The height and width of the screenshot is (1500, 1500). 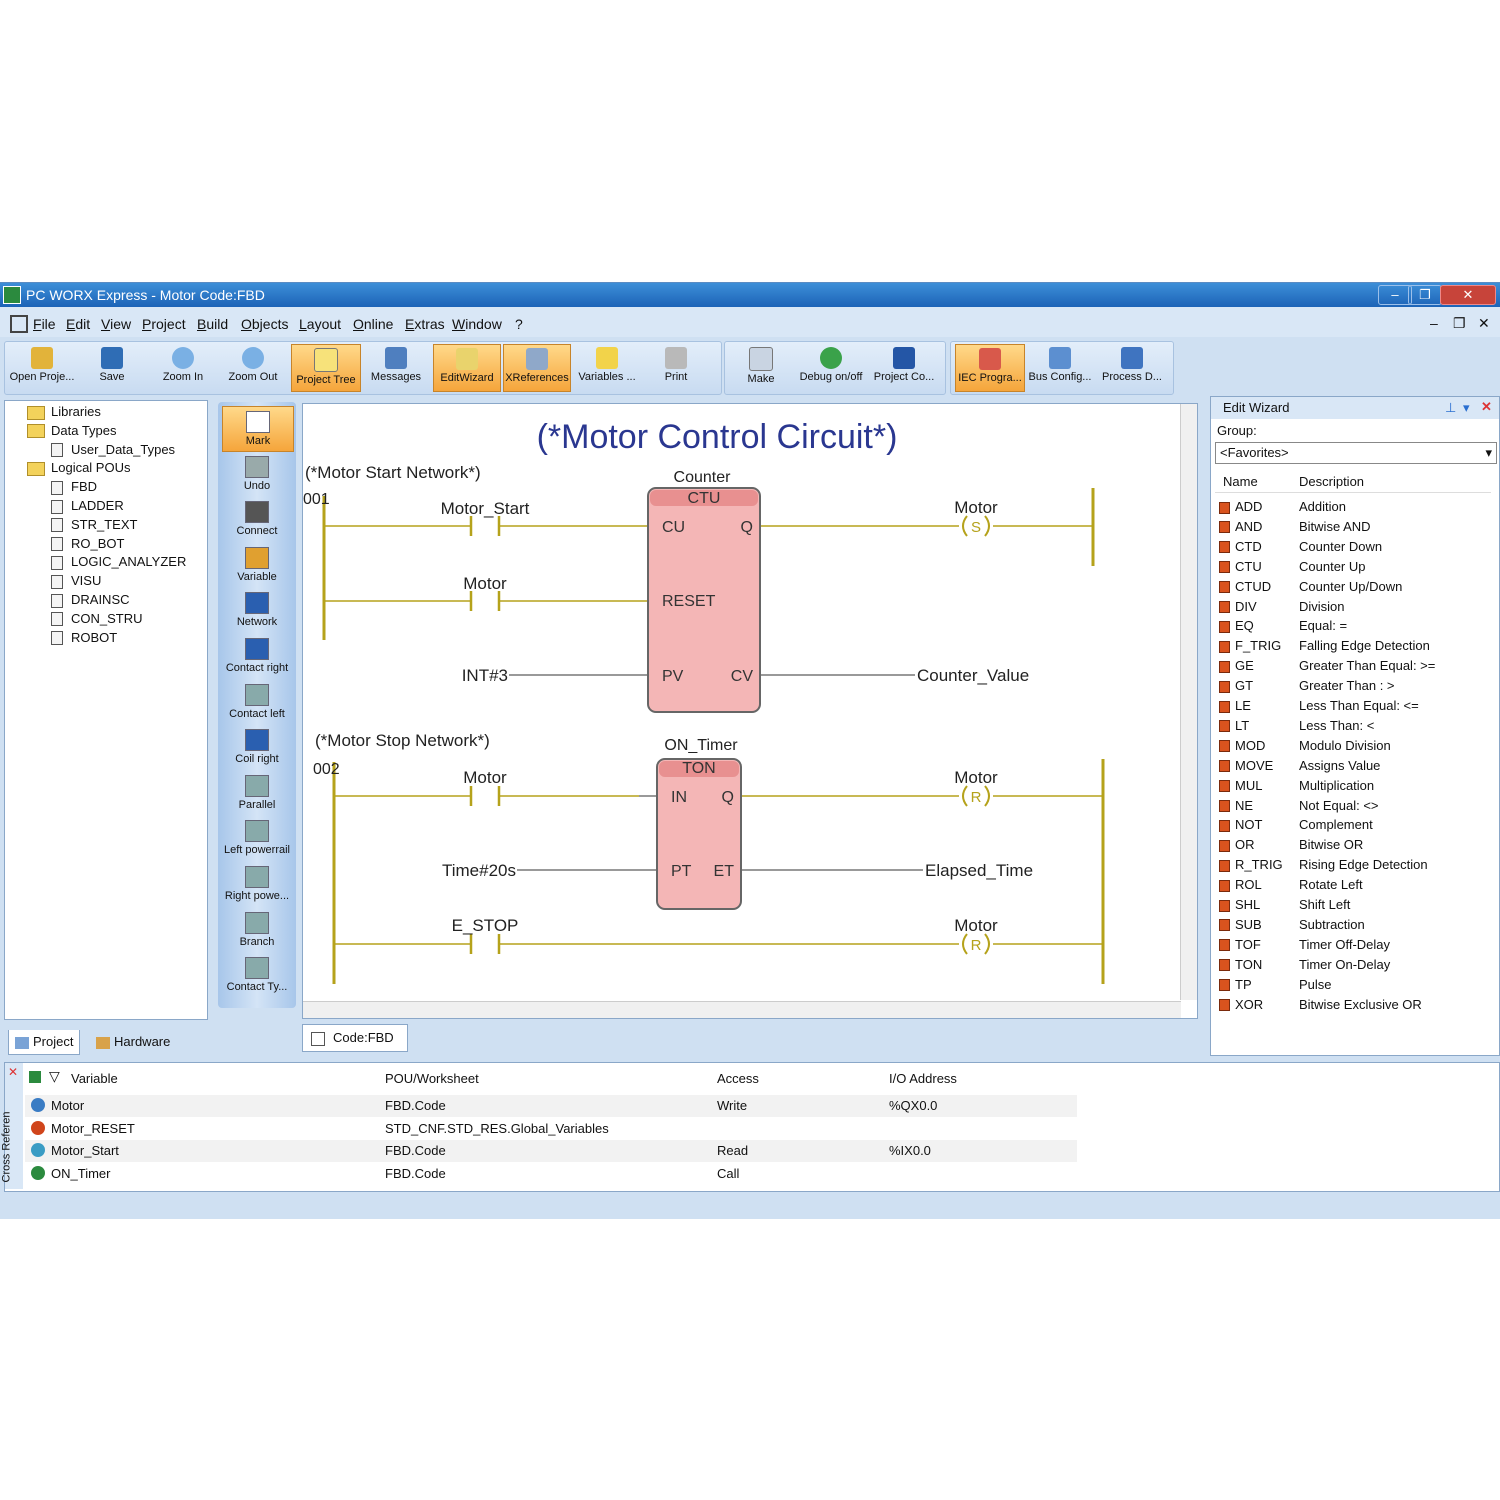 I want to click on wizard-item: ROL Rotate Left, so click(x=1291, y=884).